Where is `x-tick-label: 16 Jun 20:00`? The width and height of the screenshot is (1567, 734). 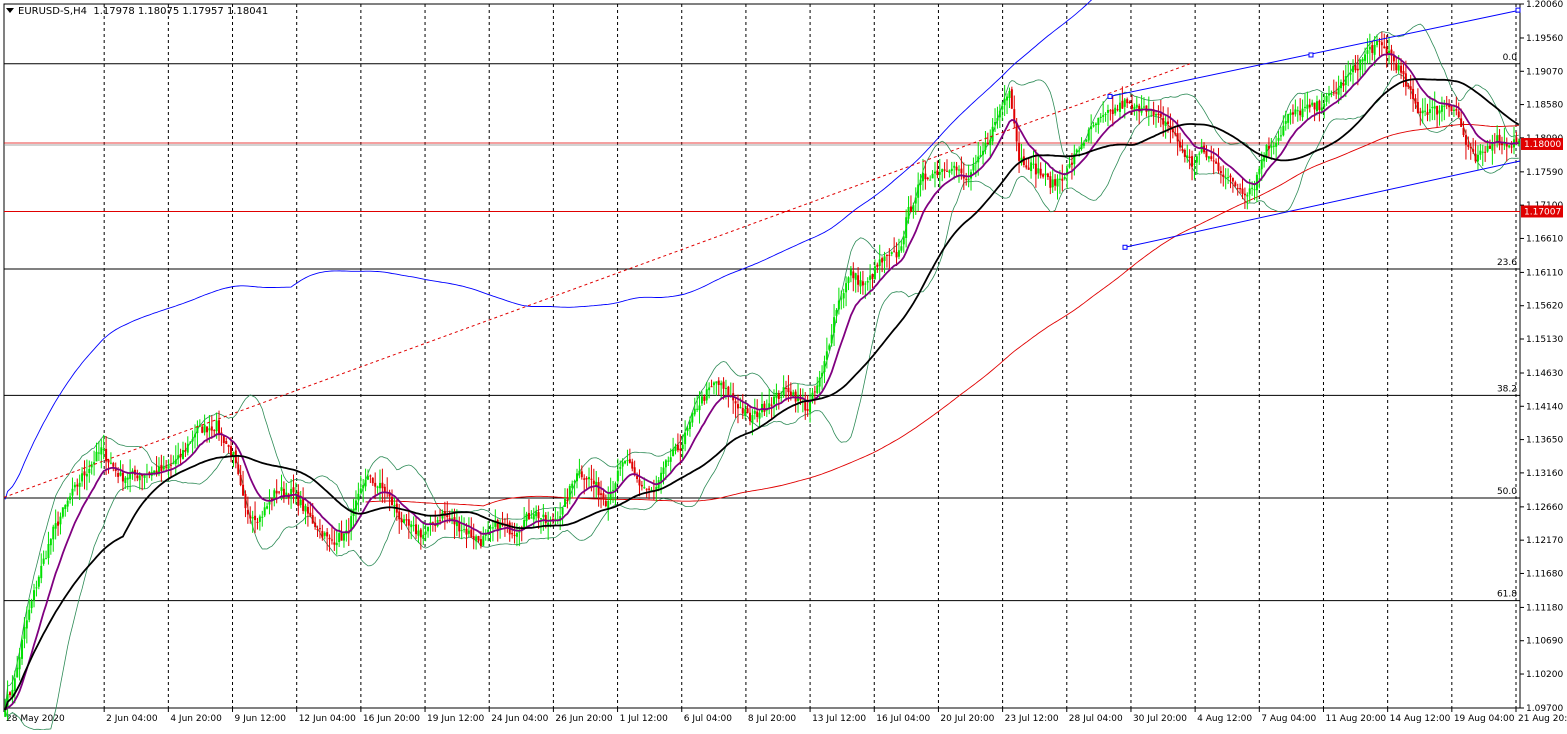 x-tick-label: 16 Jun 20:00 is located at coordinates (391, 719).